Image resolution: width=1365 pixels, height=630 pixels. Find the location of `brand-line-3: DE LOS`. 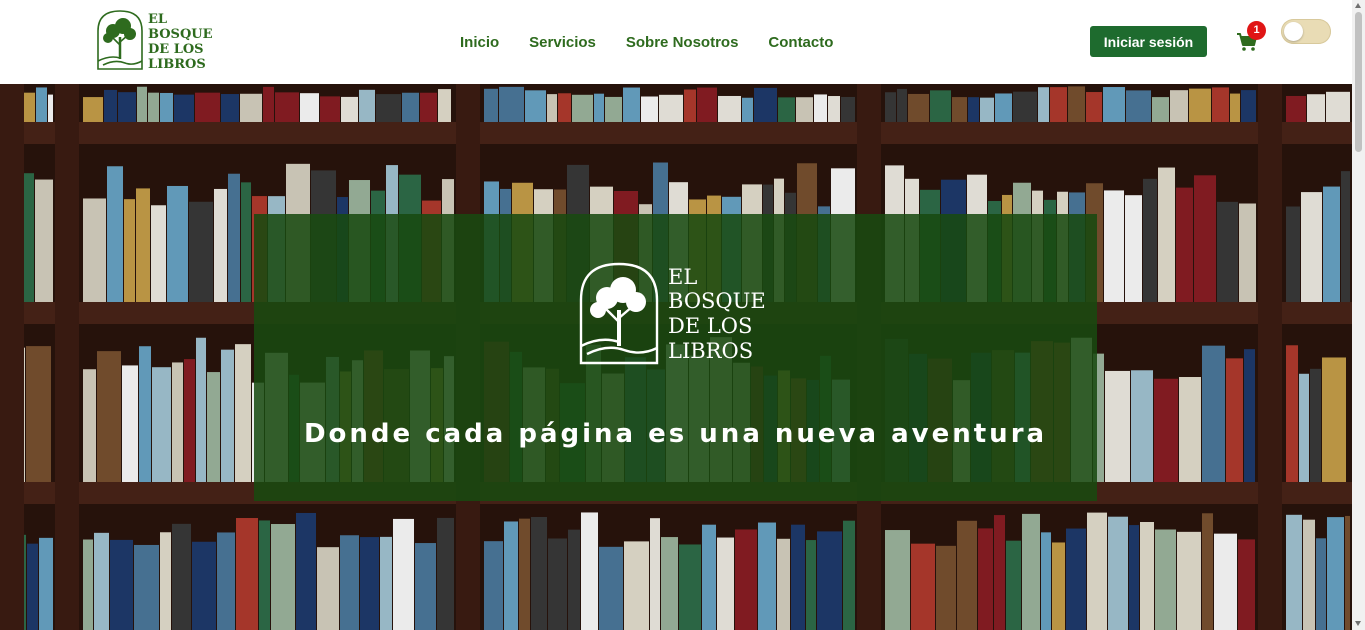

brand-line-3: DE LOS is located at coordinates (176, 49).